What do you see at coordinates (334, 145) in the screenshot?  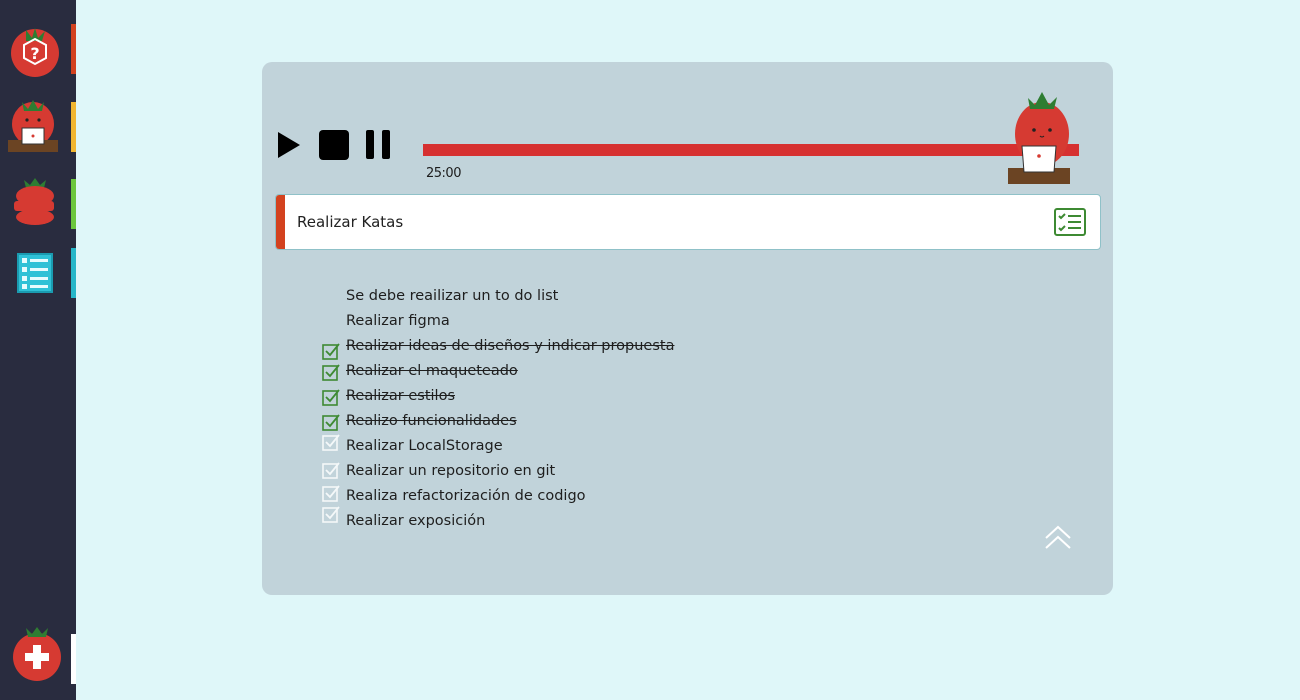 I see `stop-icon` at bounding box center [334, 145].